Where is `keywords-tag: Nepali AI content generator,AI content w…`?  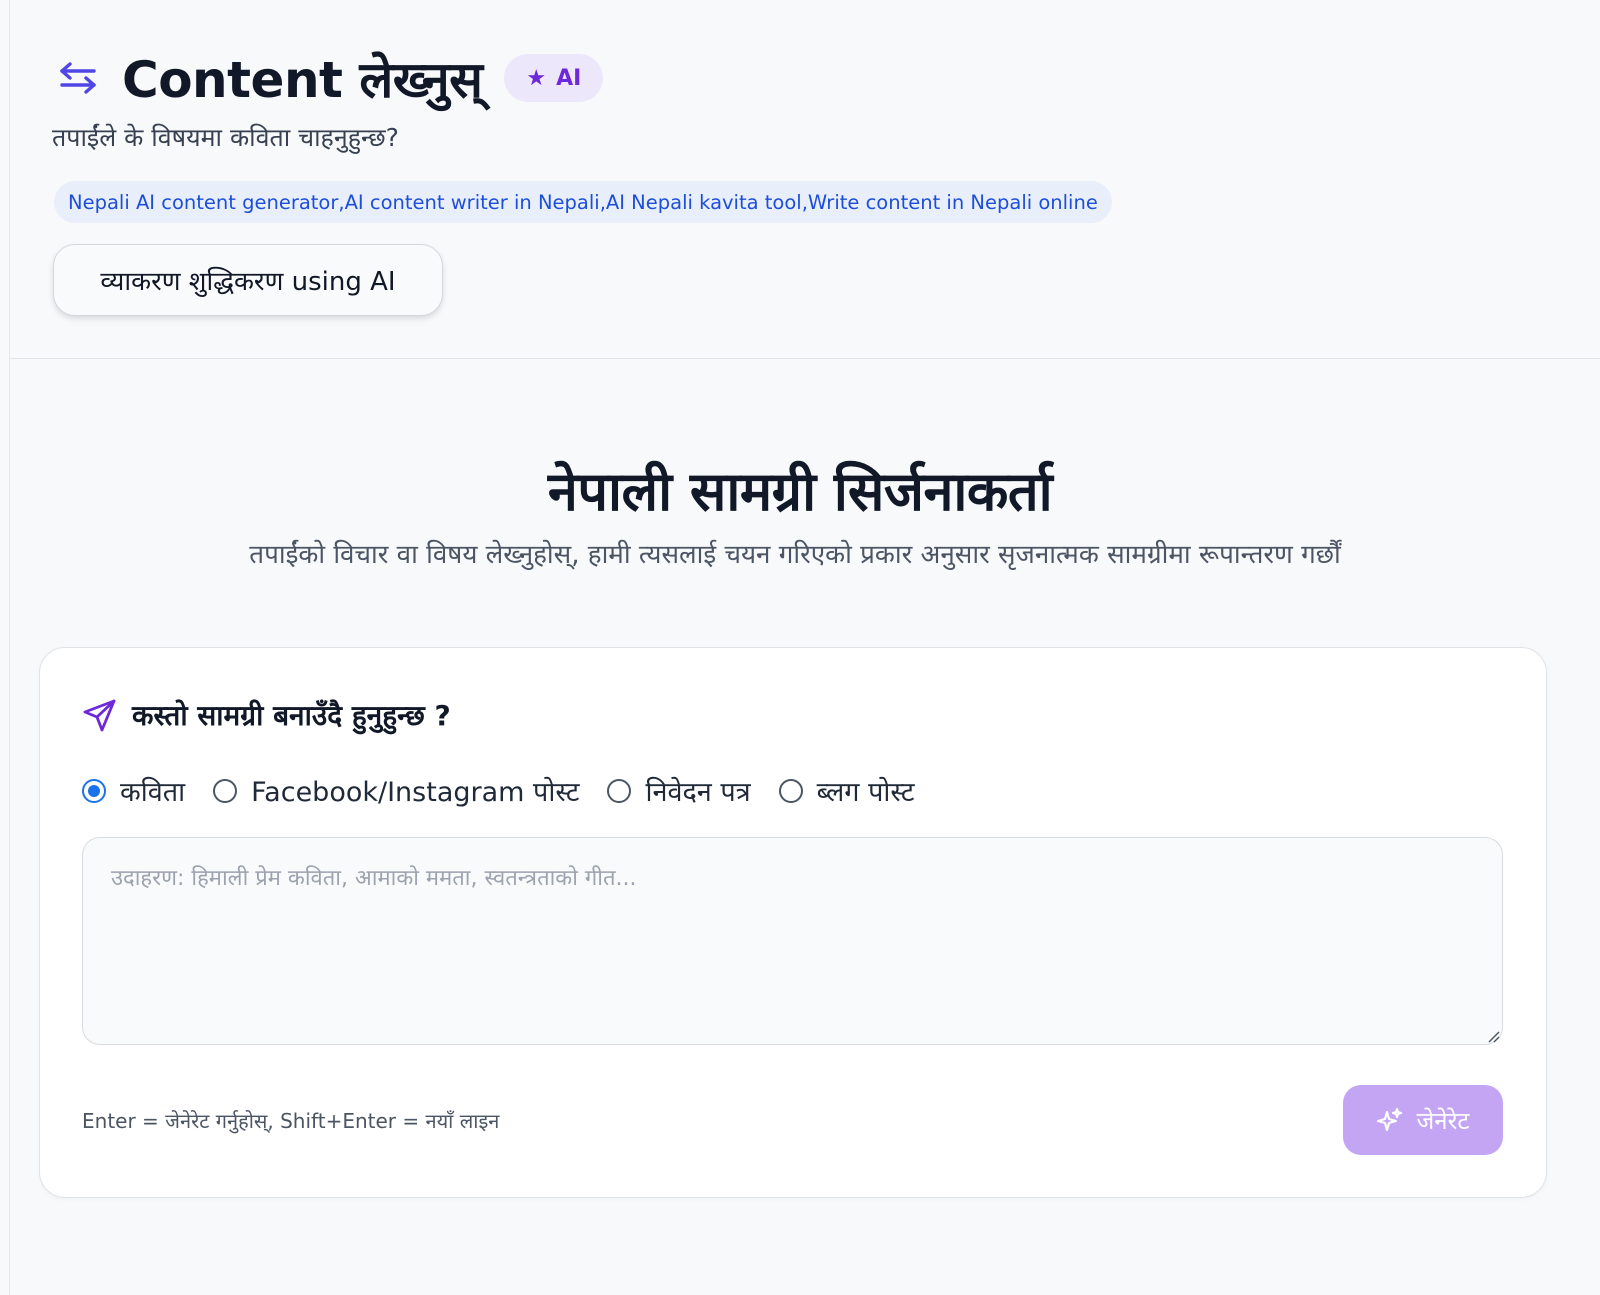
keywords-tag: Nepali AI content generator,AI content w… is located at coordinates (583, 202).